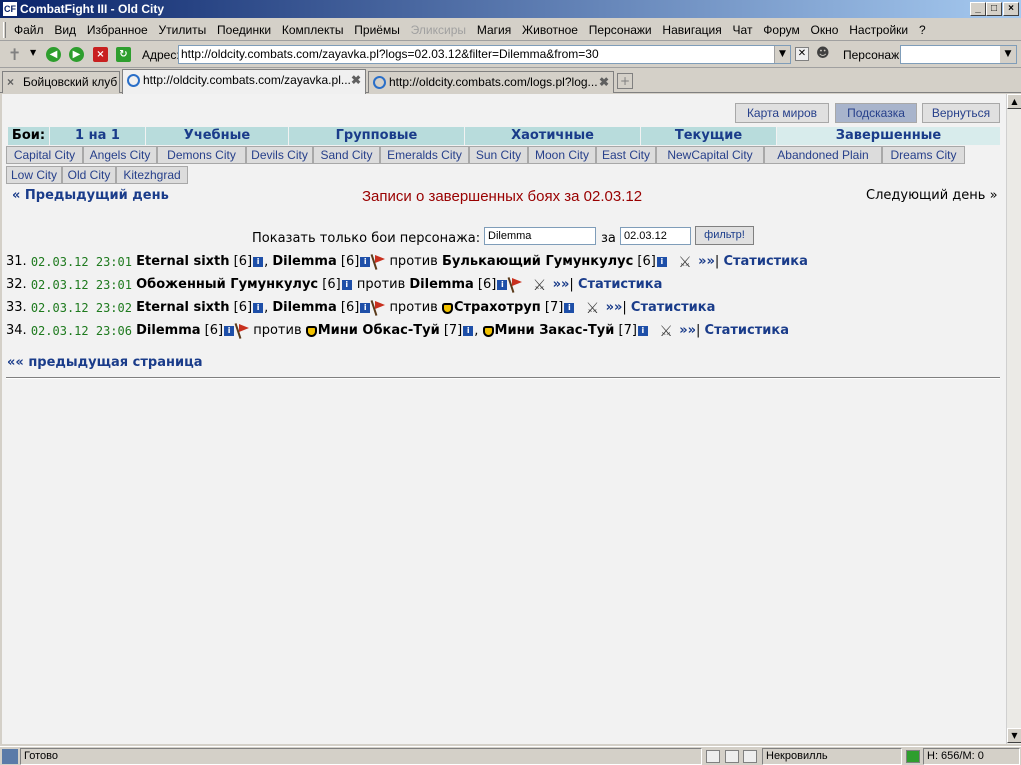 This screenshot has width=1021, height=765. I want to click on filter-button: фильтр!, so click(724, 235).